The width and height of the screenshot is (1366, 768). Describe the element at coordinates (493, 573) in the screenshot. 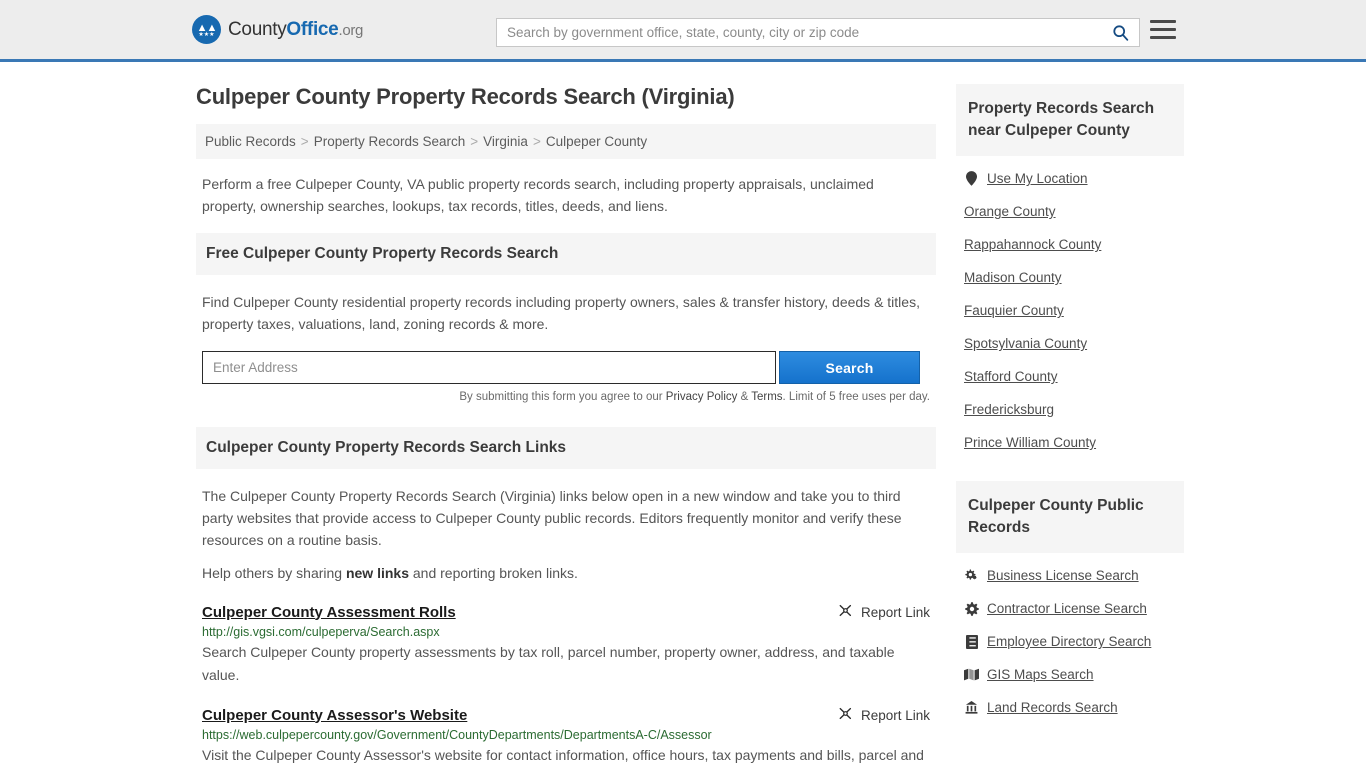

I see `share-suffix: and reporting broken links.` at that location.